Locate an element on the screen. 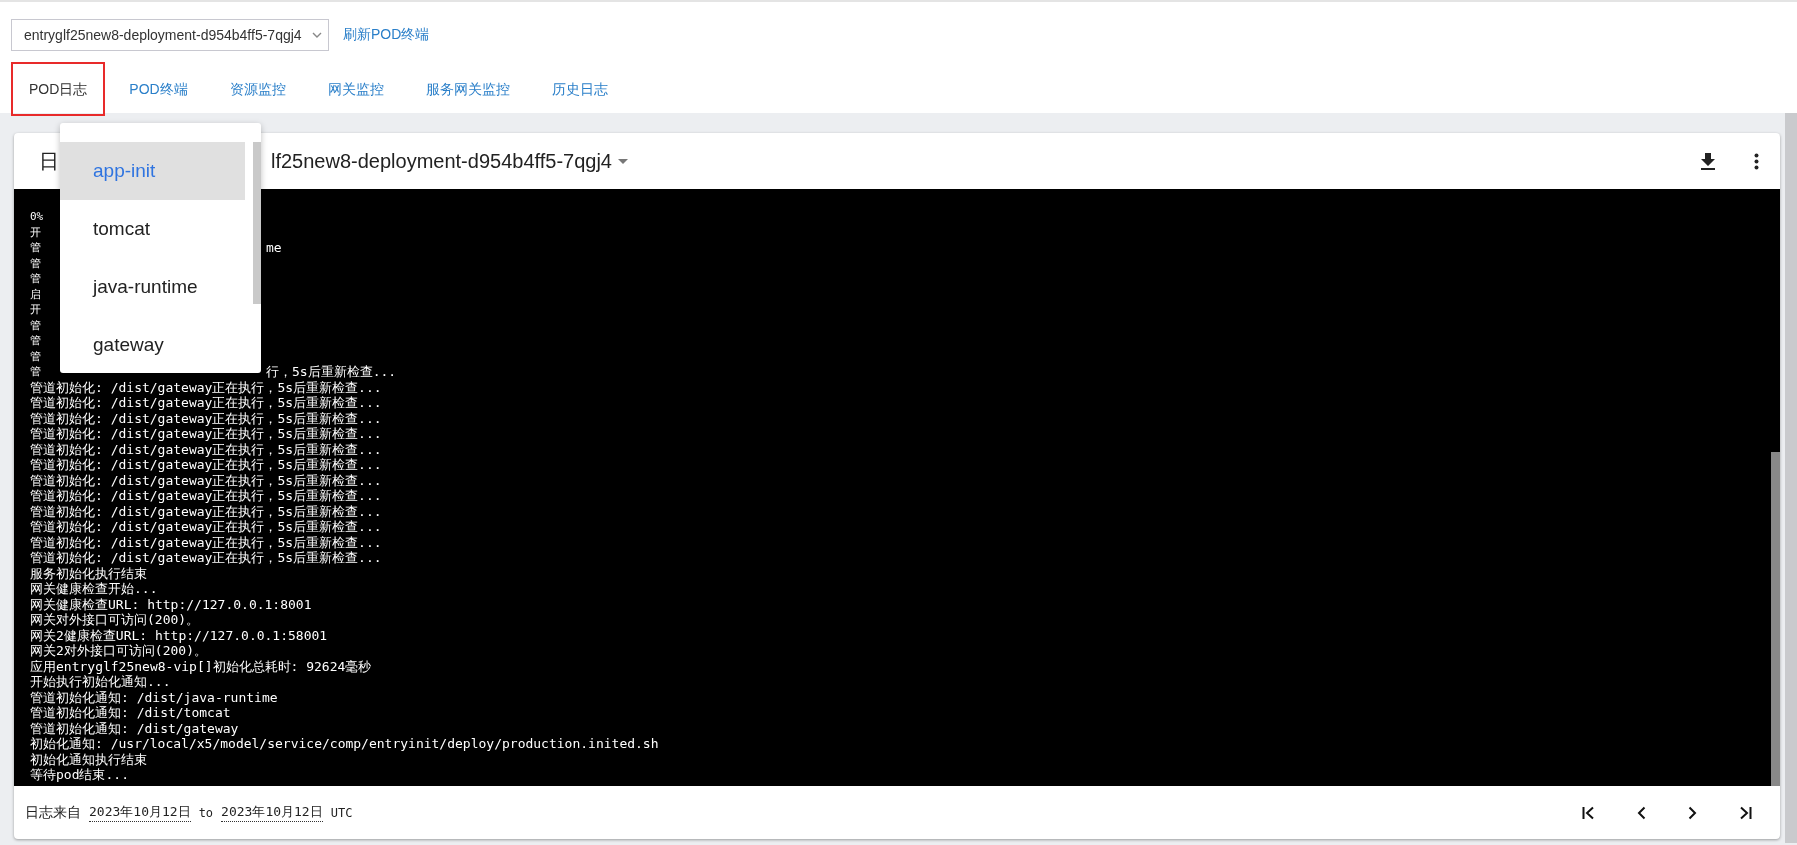 The width and height of the screenshot is (1797, 845). download-icon is located at coordinates (1708, 161).